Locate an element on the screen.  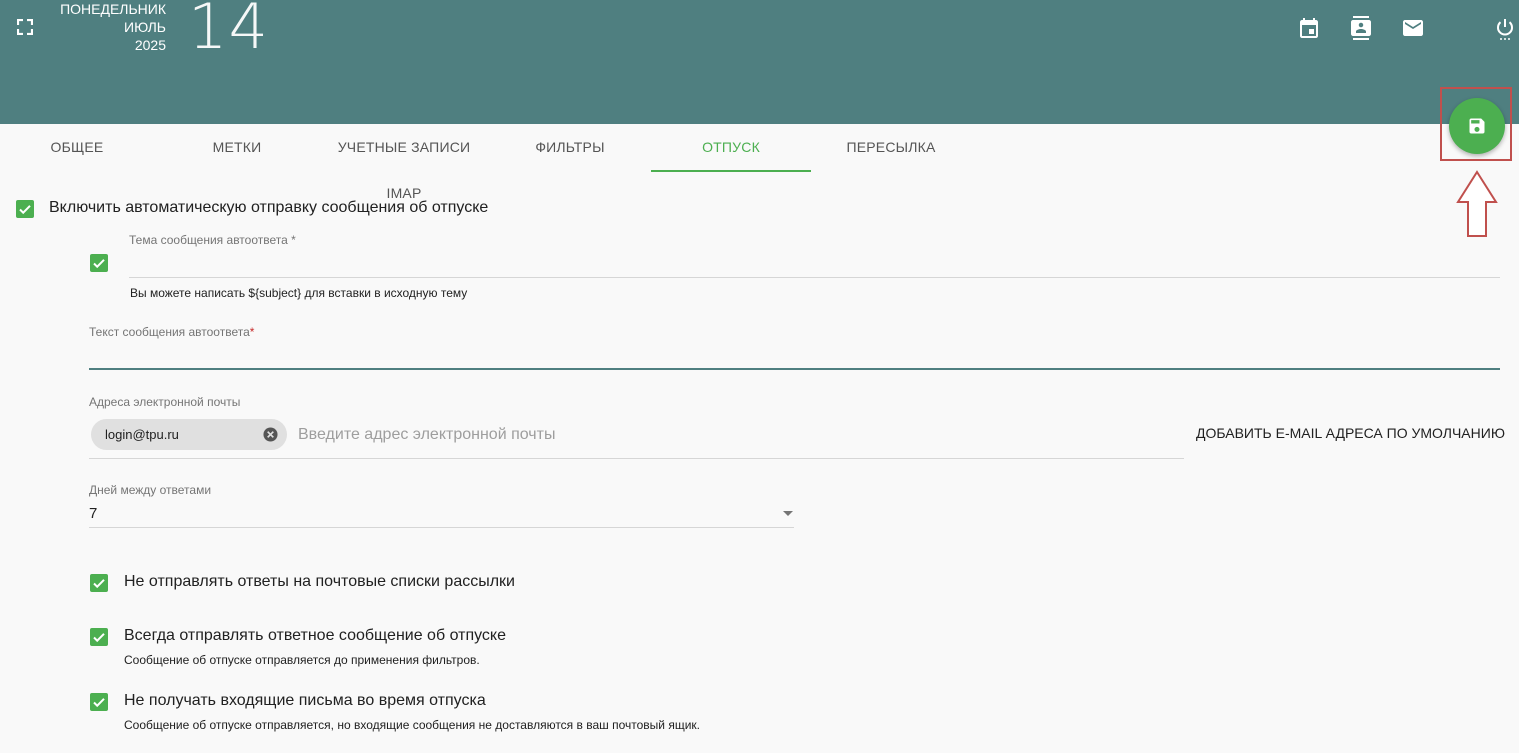
chevron-down-icon is located at coordinates (788, 513).